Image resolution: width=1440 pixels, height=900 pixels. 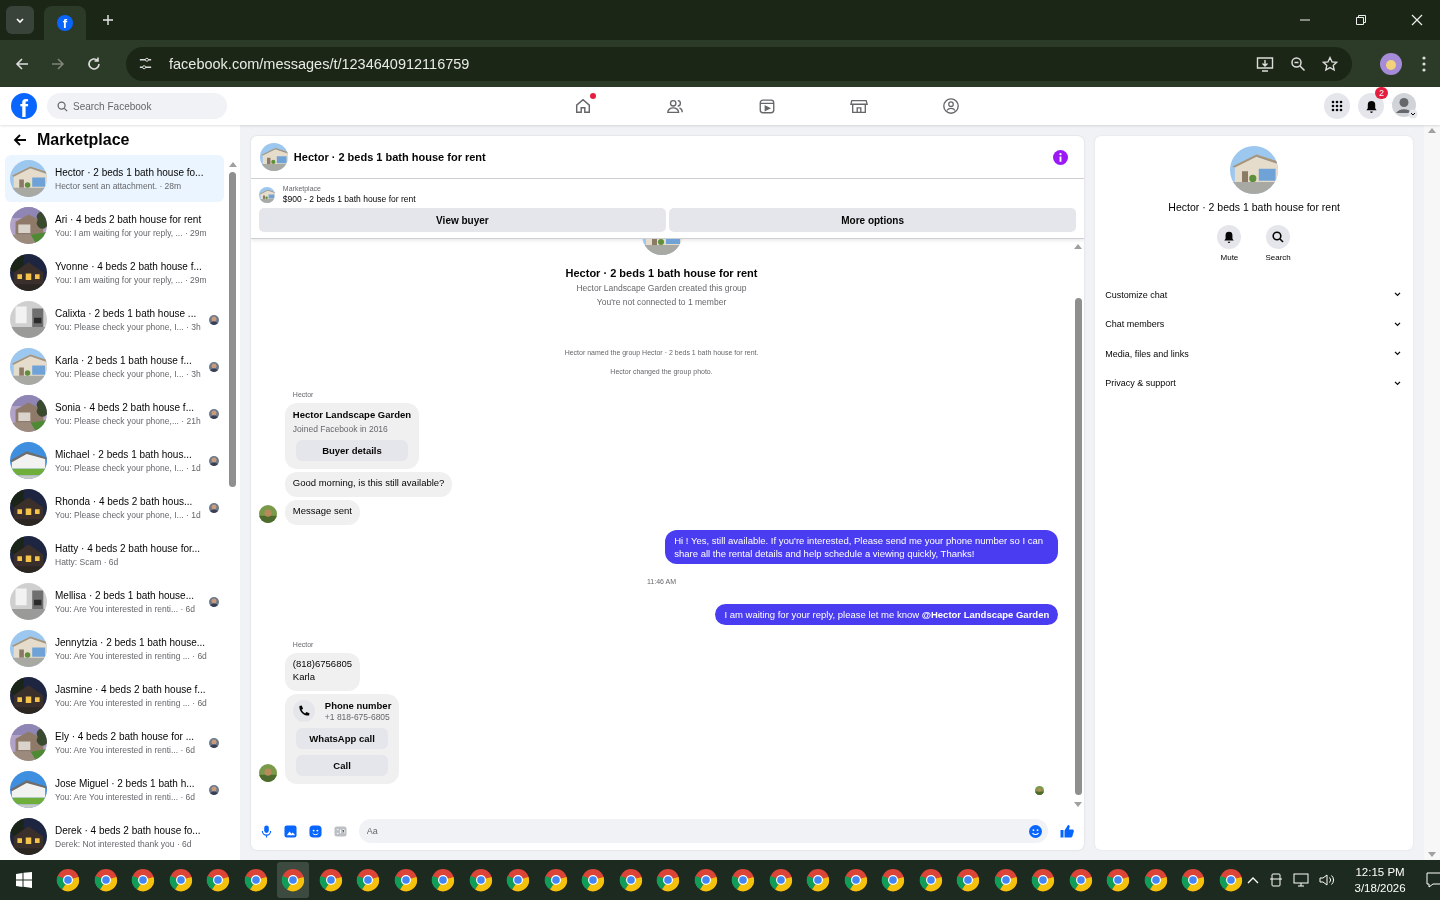 I want to click on conversation-item: Hatty · 4 beds 2 bath house for... Hatty: Scam · 6d, so click(x=114, y=554).